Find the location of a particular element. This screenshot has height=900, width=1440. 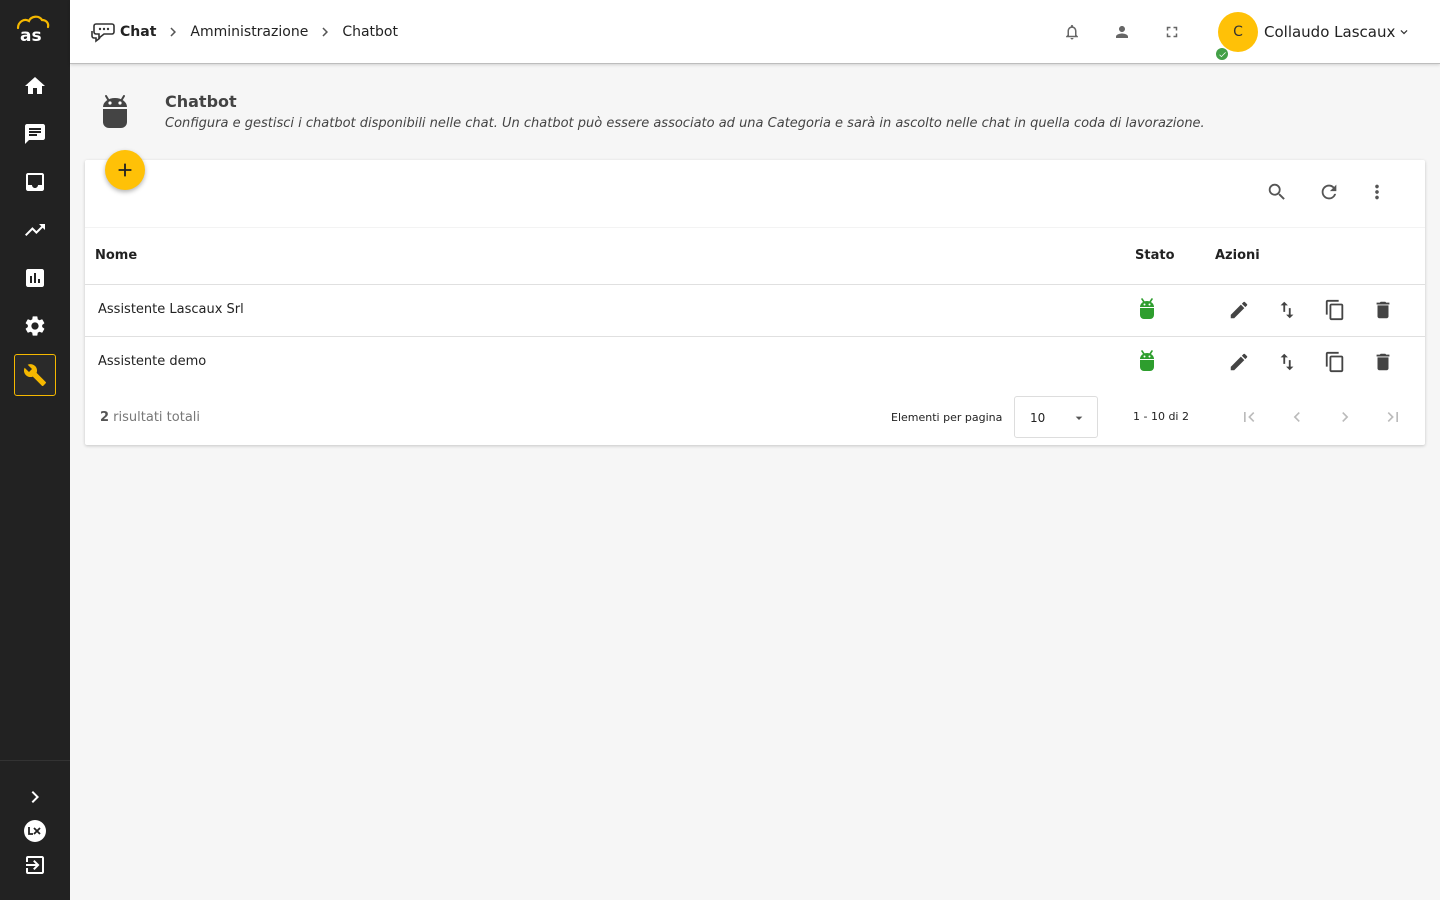

last-page-icon is located at coordinates (1392, 417).